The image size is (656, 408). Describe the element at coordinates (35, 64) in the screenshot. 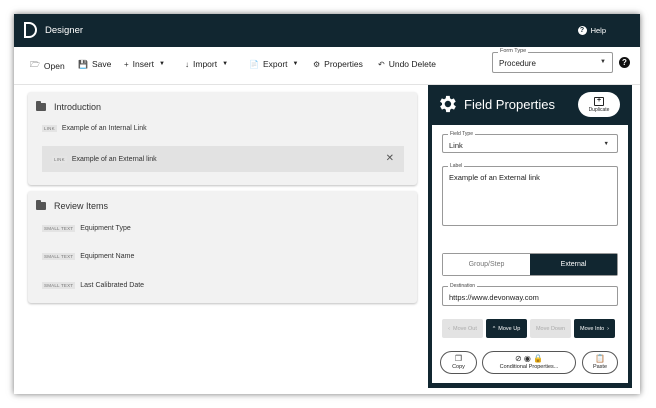

I see `folder-open-icon: 🗁` at that location.